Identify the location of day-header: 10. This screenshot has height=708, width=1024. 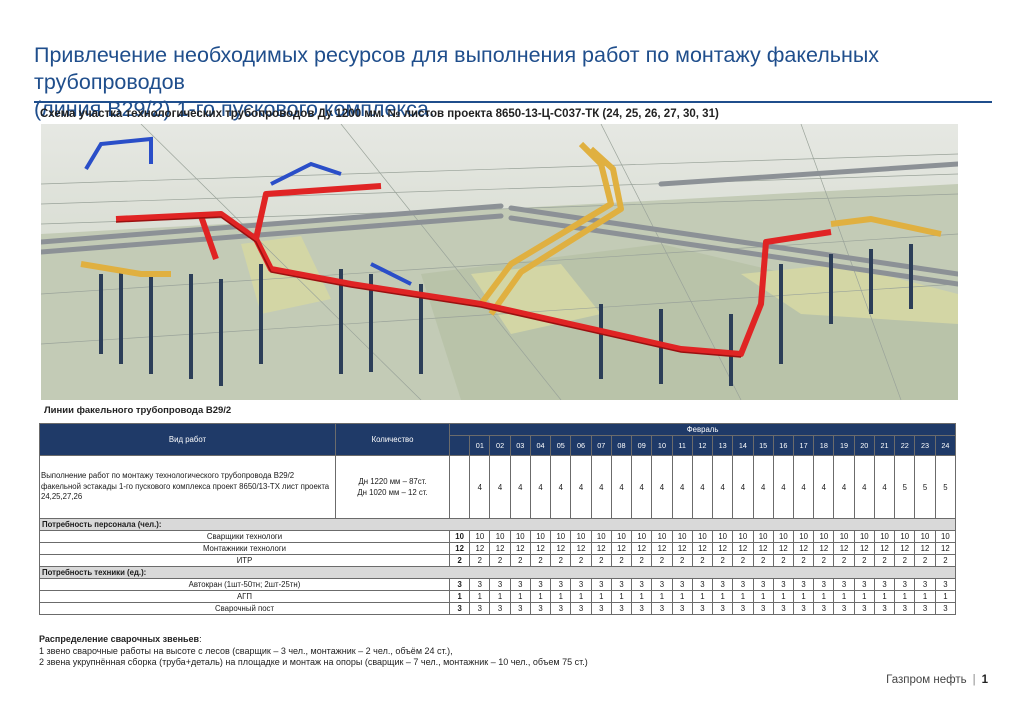
(662, 445).